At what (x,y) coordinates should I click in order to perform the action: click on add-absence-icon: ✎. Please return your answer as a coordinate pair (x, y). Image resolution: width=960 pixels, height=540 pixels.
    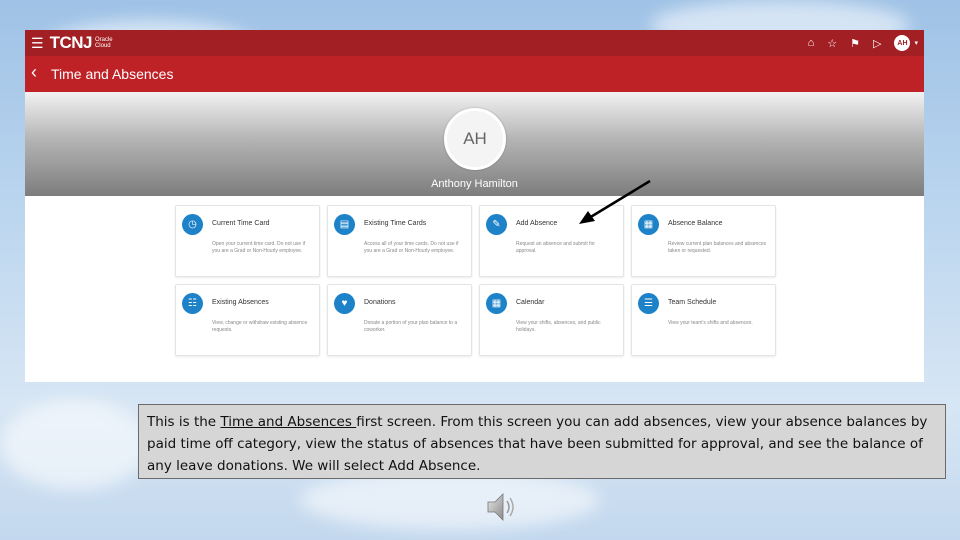
    Looking at the image, I should click on (496, 224).